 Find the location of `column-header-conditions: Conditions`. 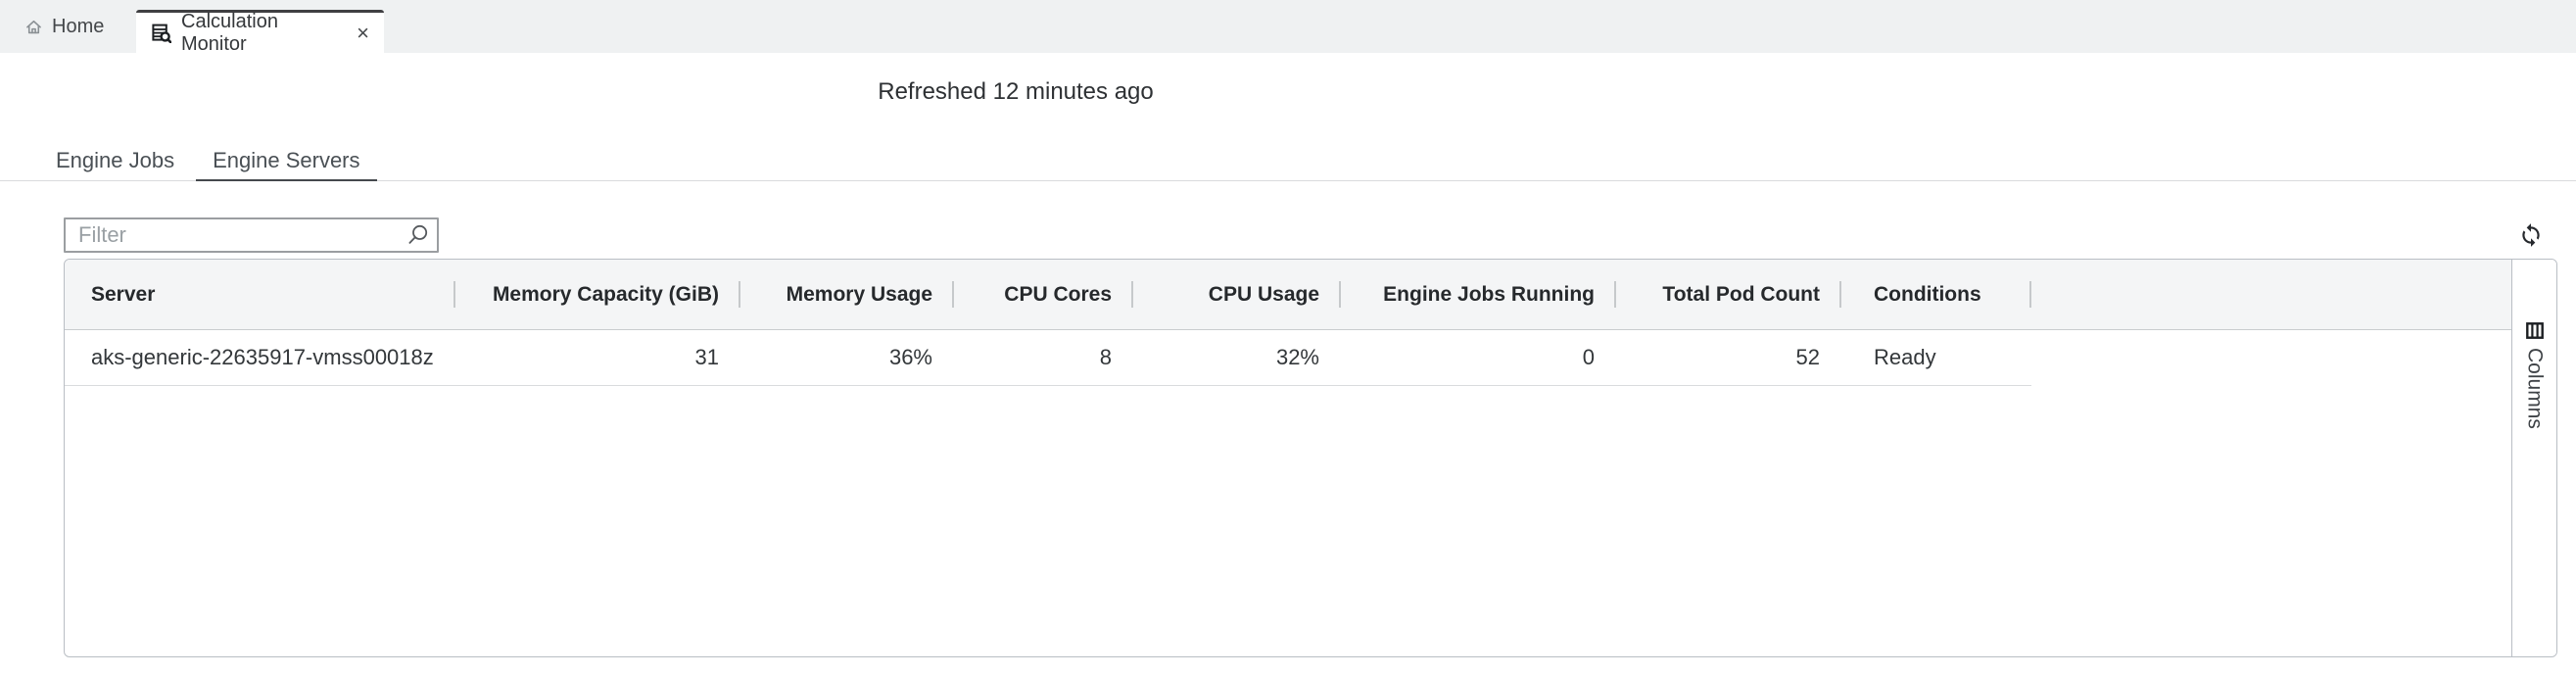

column-header-conditions: Conditions is located at coordinates (1936, 294).